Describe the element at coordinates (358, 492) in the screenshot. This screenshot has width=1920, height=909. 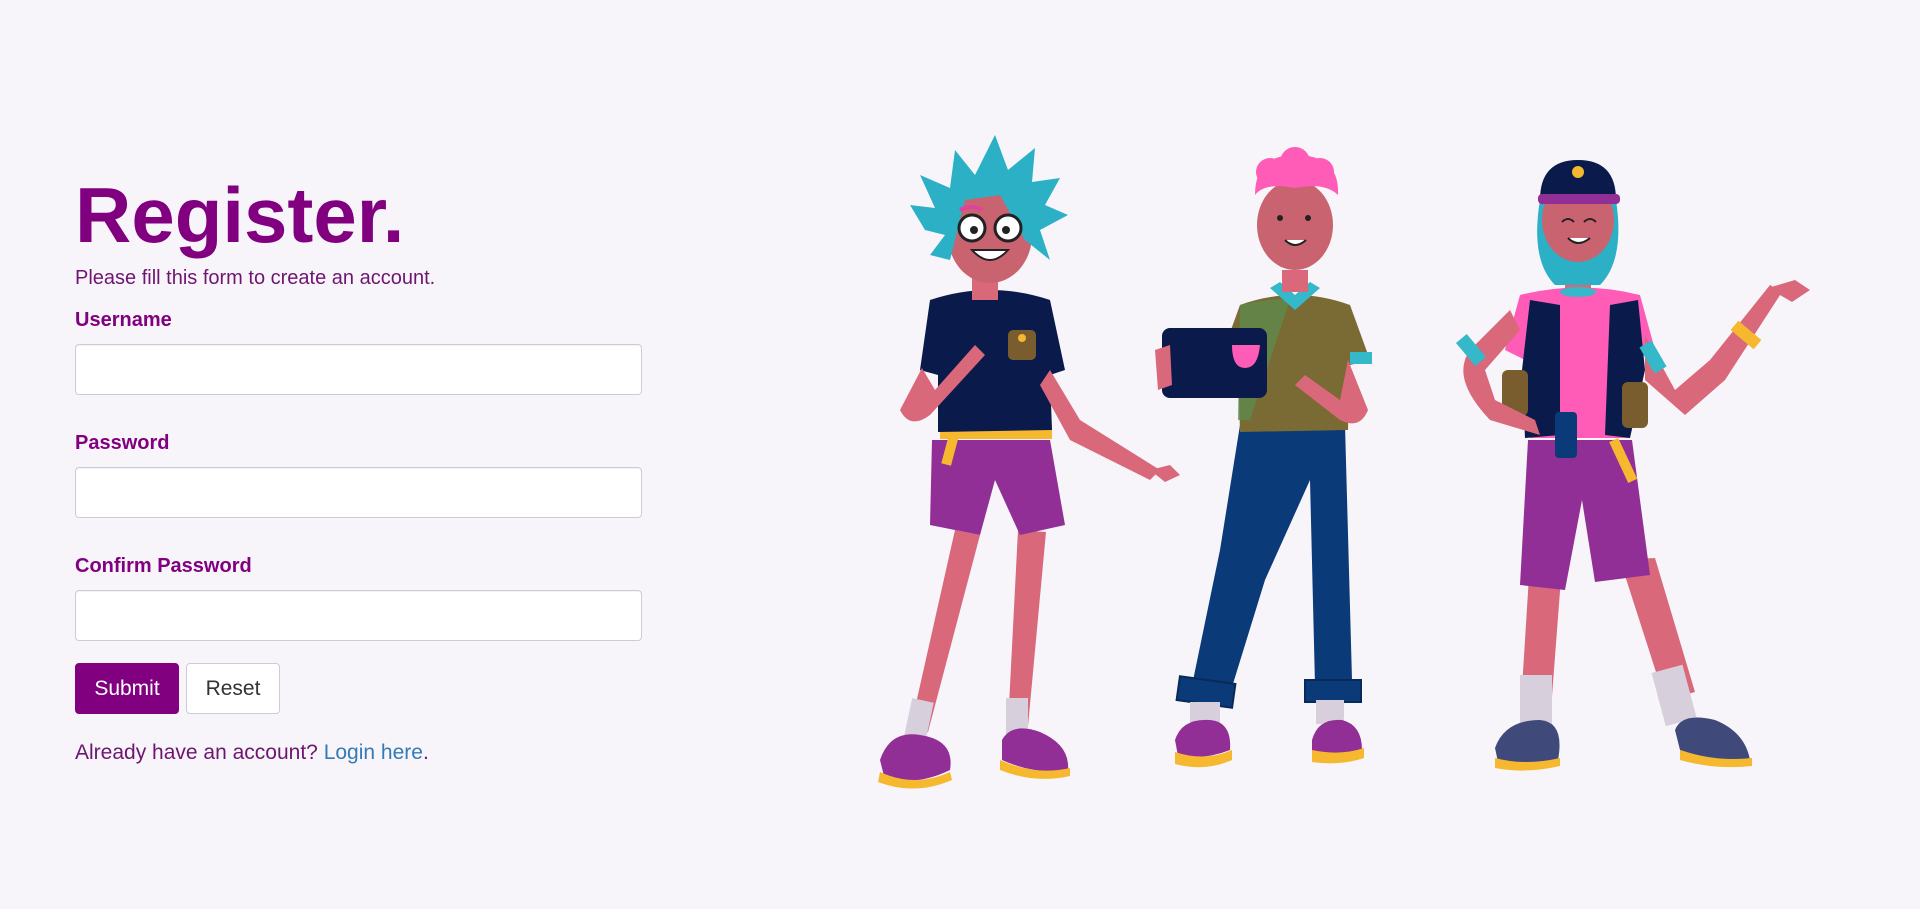
I see `password-input` at that location.